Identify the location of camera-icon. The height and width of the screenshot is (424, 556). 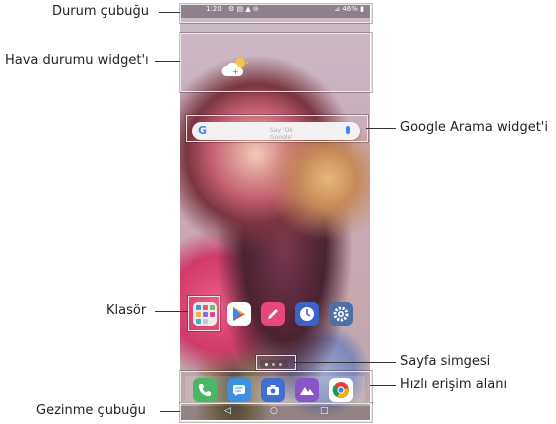
(273, 390).